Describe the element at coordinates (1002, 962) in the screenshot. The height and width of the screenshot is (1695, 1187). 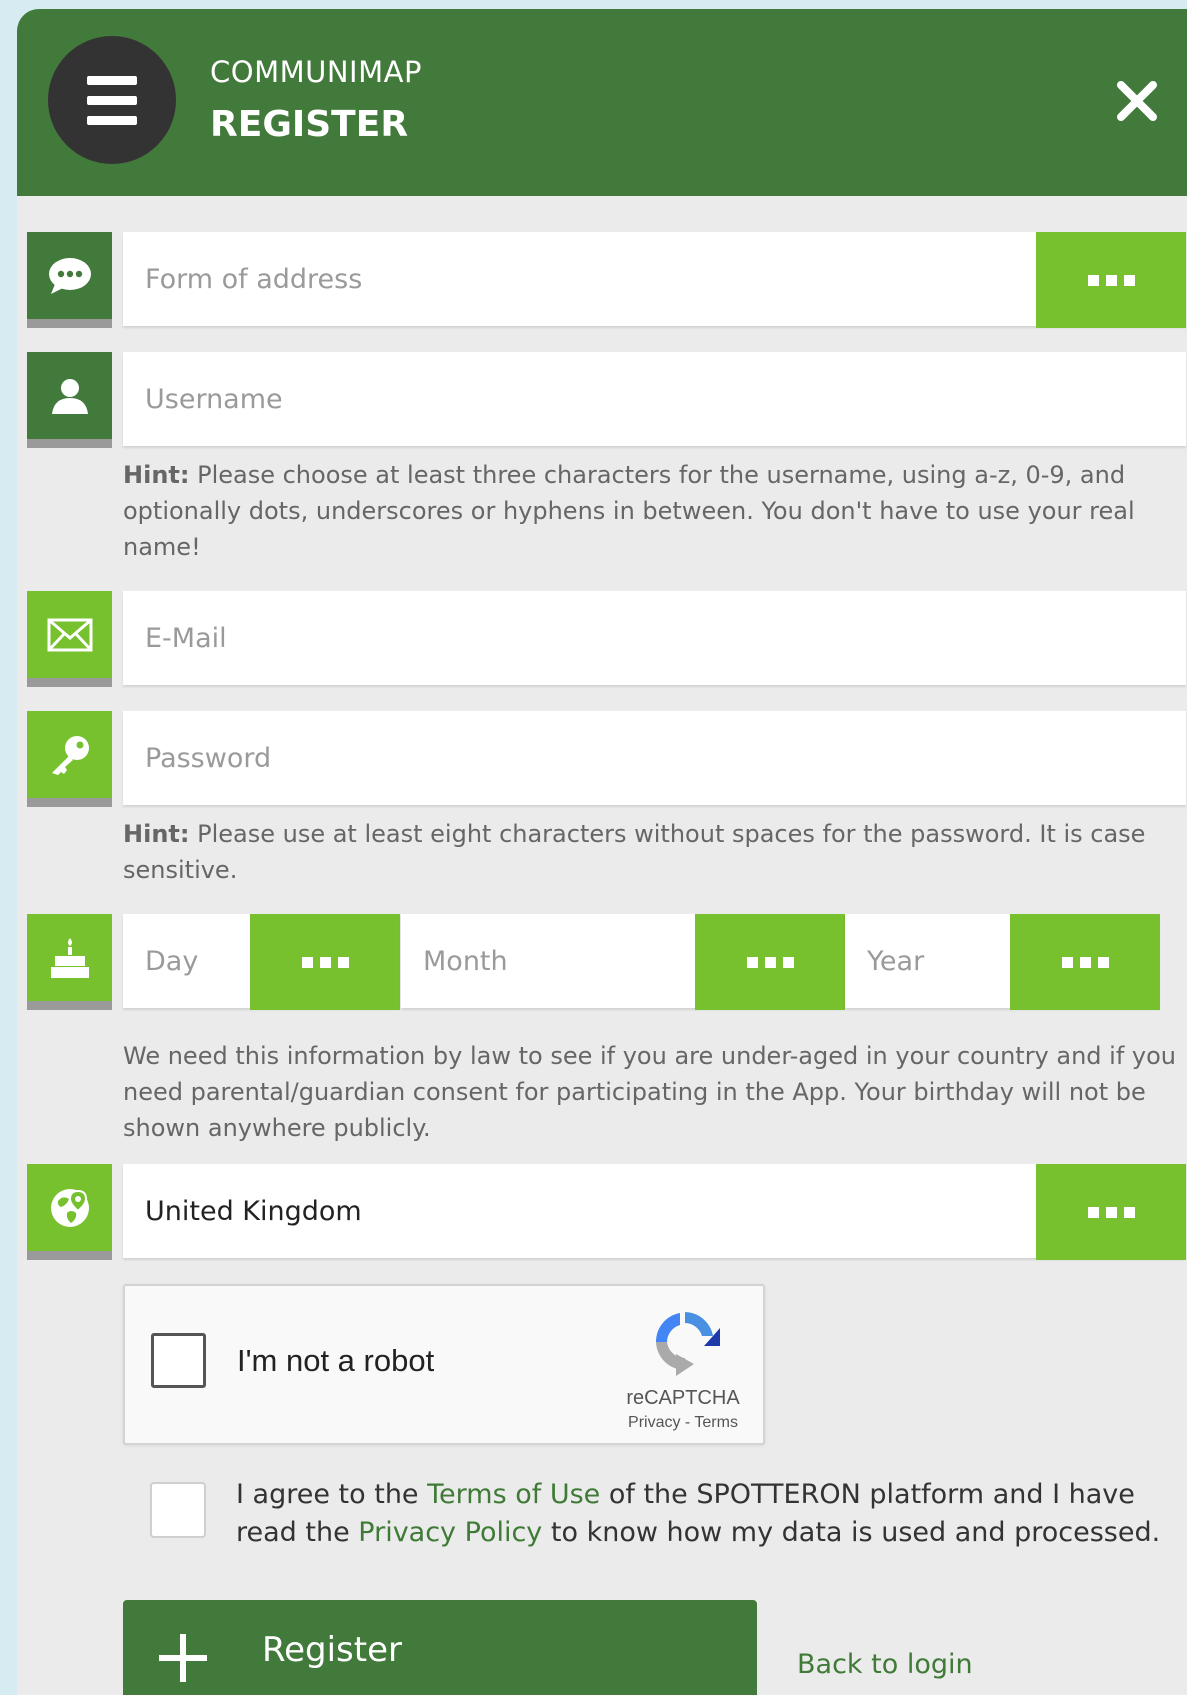
I see `birthday-year-select: Year` at that location.